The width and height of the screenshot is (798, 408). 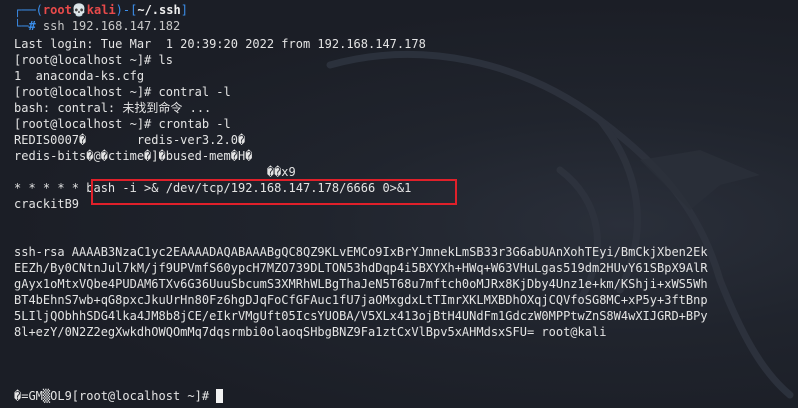 What do you see at coordinates (93, 60) in the screenshot?
I see `output-line: [root@localhost ~]# ls` at bounding box center [93, 60].